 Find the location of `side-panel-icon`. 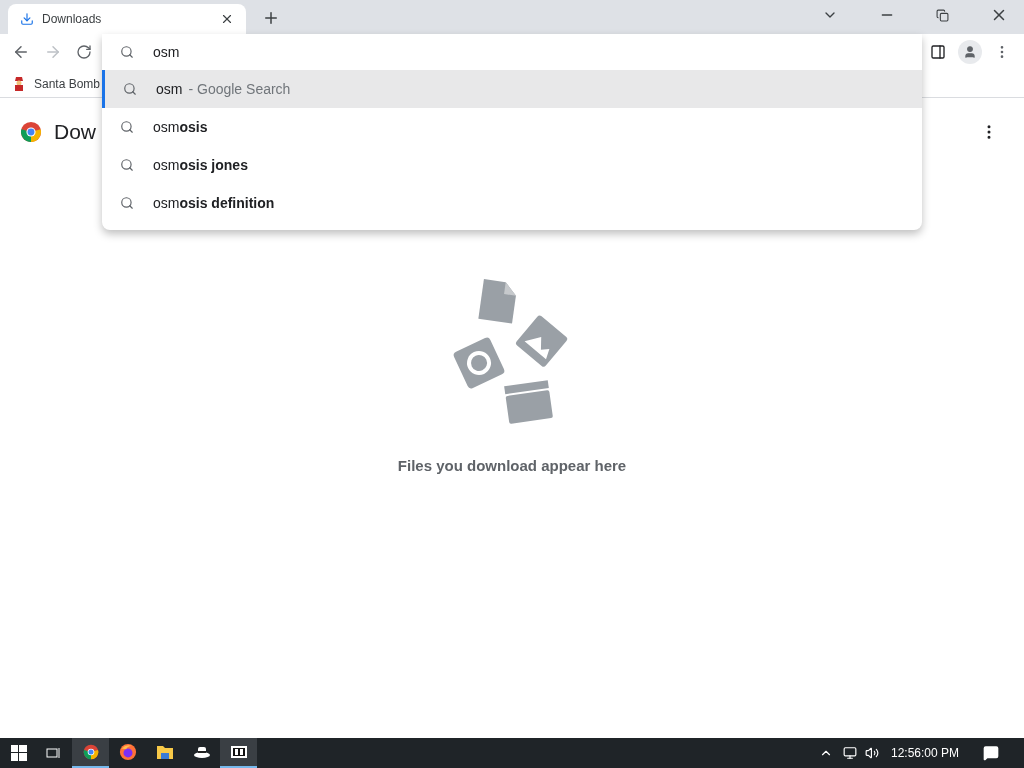

side-panel-icon is located at coordinates (938, 52).